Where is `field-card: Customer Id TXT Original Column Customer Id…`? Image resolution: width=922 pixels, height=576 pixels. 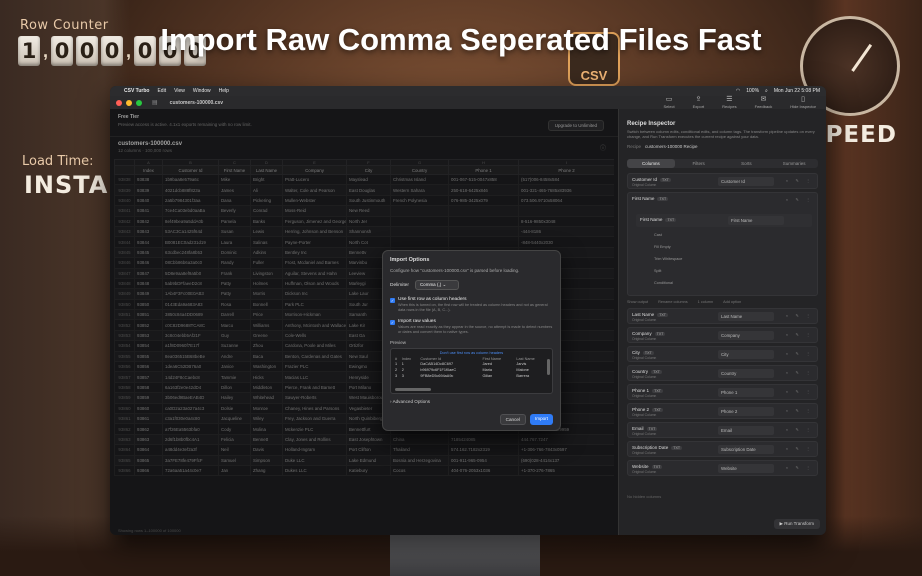 field-card: Customer Id TXT Original Column Customer Id… is located at coordinates (722, 181).